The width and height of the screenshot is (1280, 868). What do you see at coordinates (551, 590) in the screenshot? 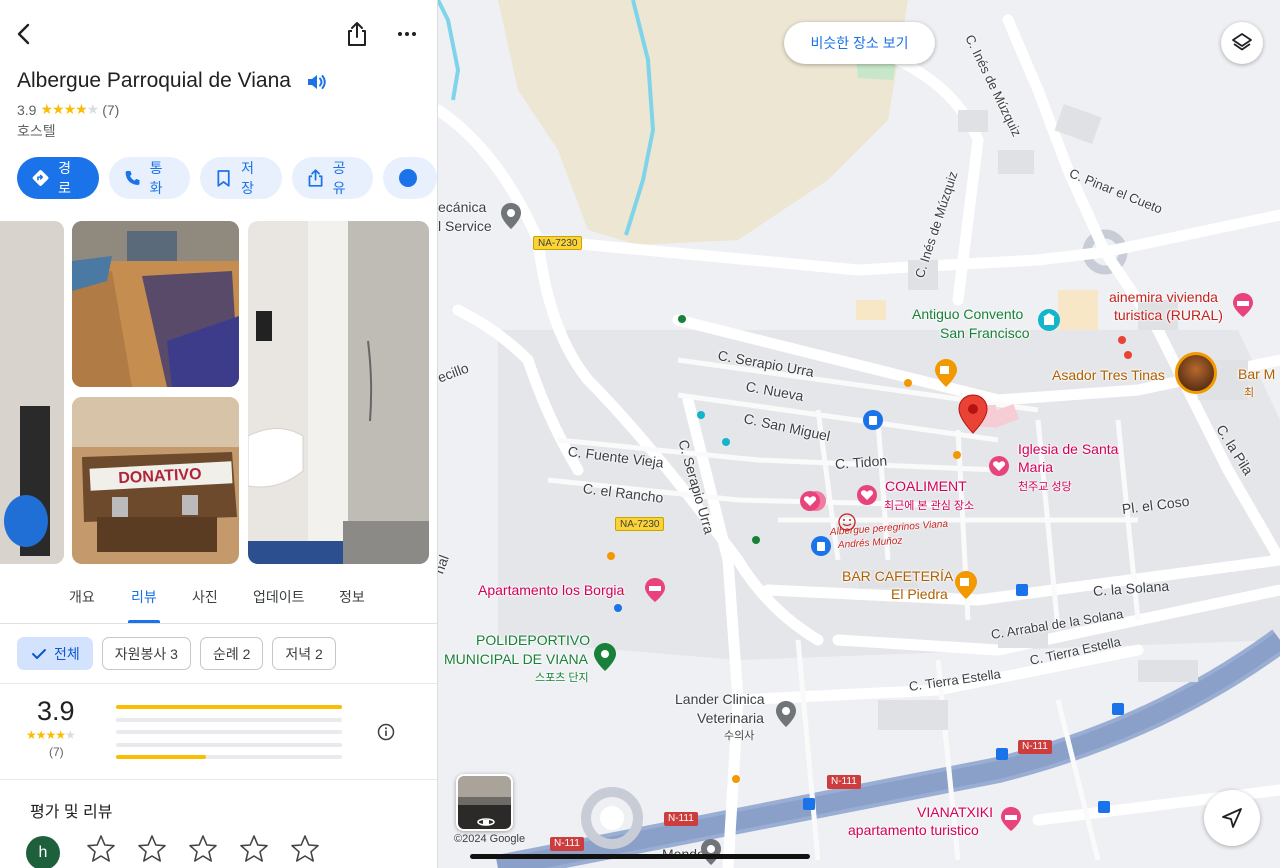
I see `poi-label: Apartamento los Borgia` at bounding box center [551, 590].